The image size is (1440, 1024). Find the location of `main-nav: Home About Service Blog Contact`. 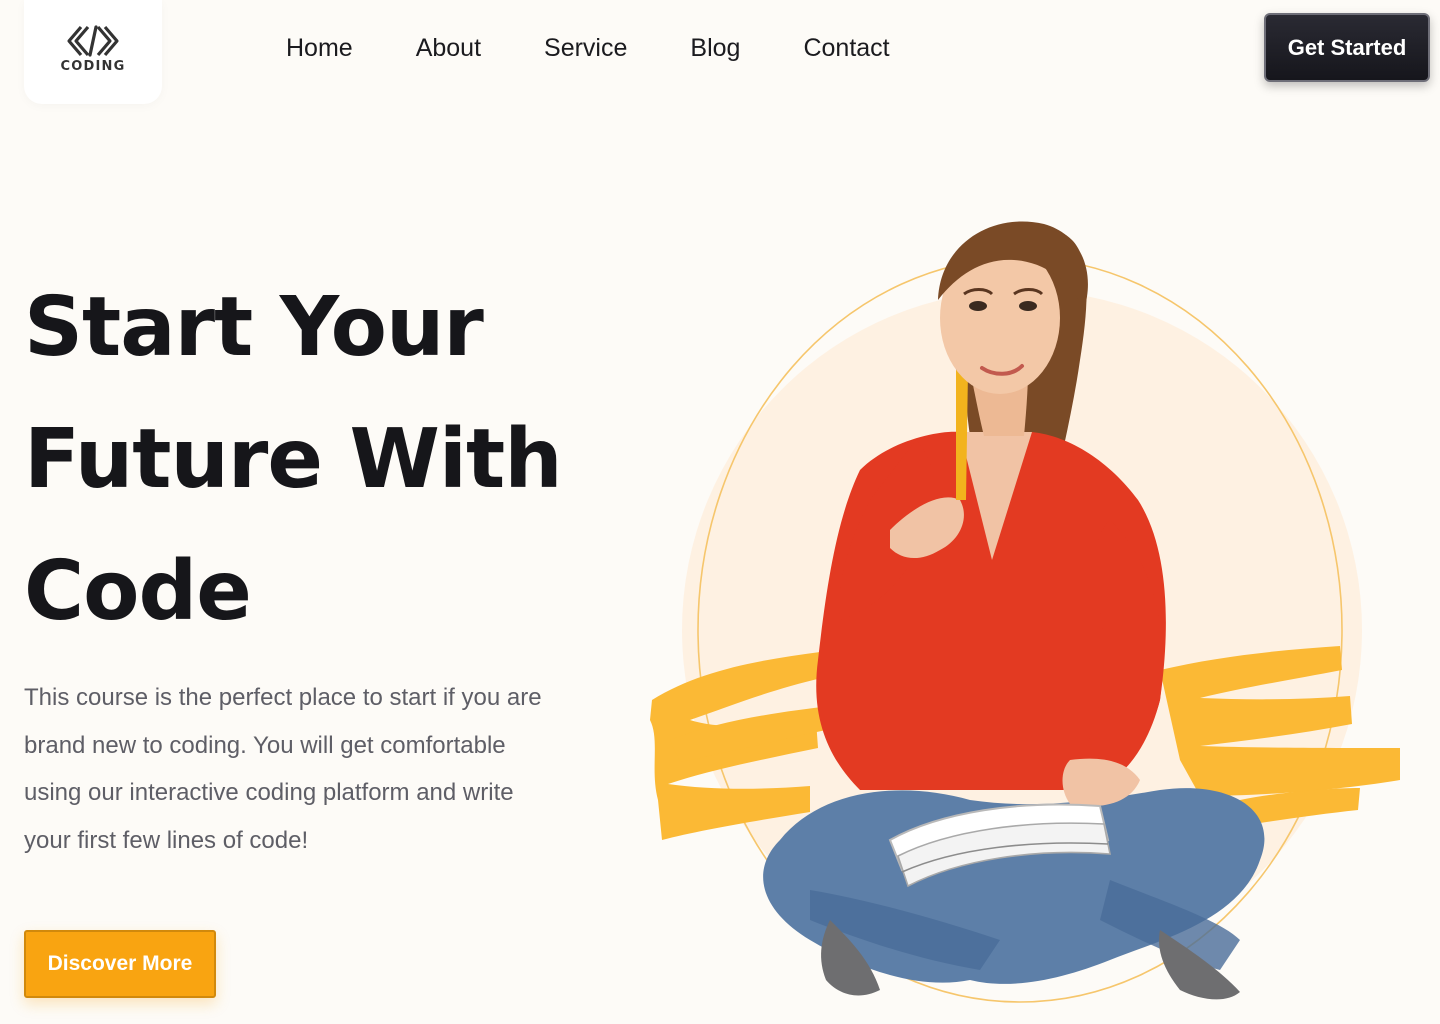

main-nav: Home About Service Blog Contact is located at coordinates (619, 48).